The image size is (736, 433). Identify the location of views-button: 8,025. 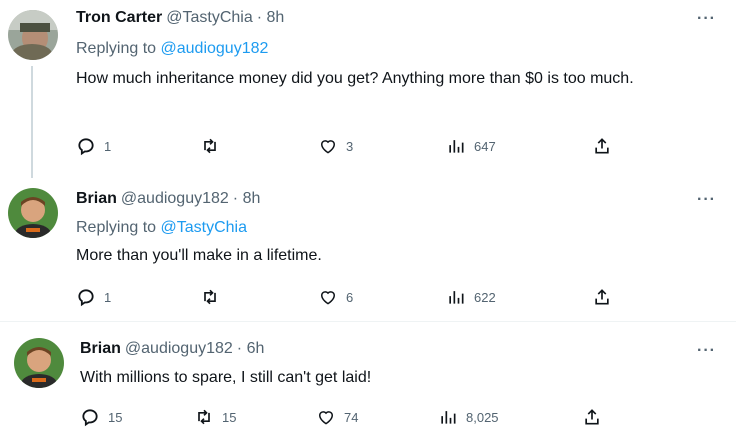
(468, 417).